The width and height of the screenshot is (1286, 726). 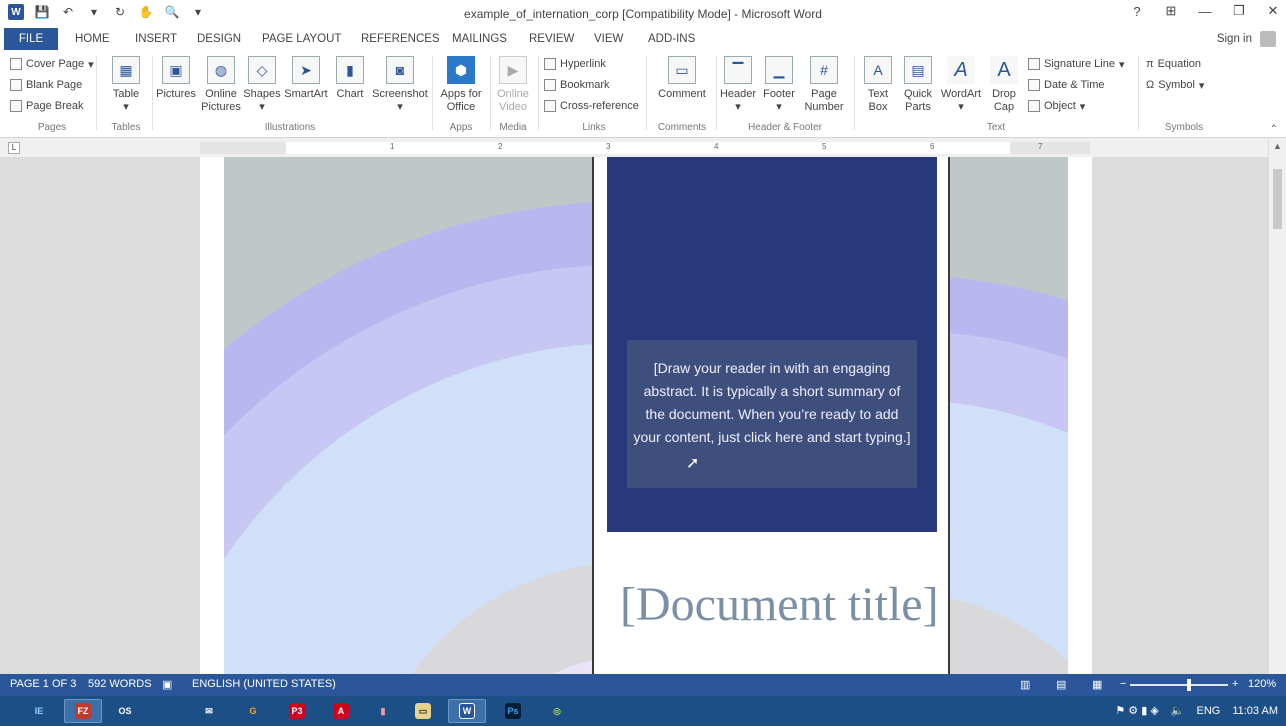 I want to click on taskbar-app-ie: IE, so click(x=39, y=711).